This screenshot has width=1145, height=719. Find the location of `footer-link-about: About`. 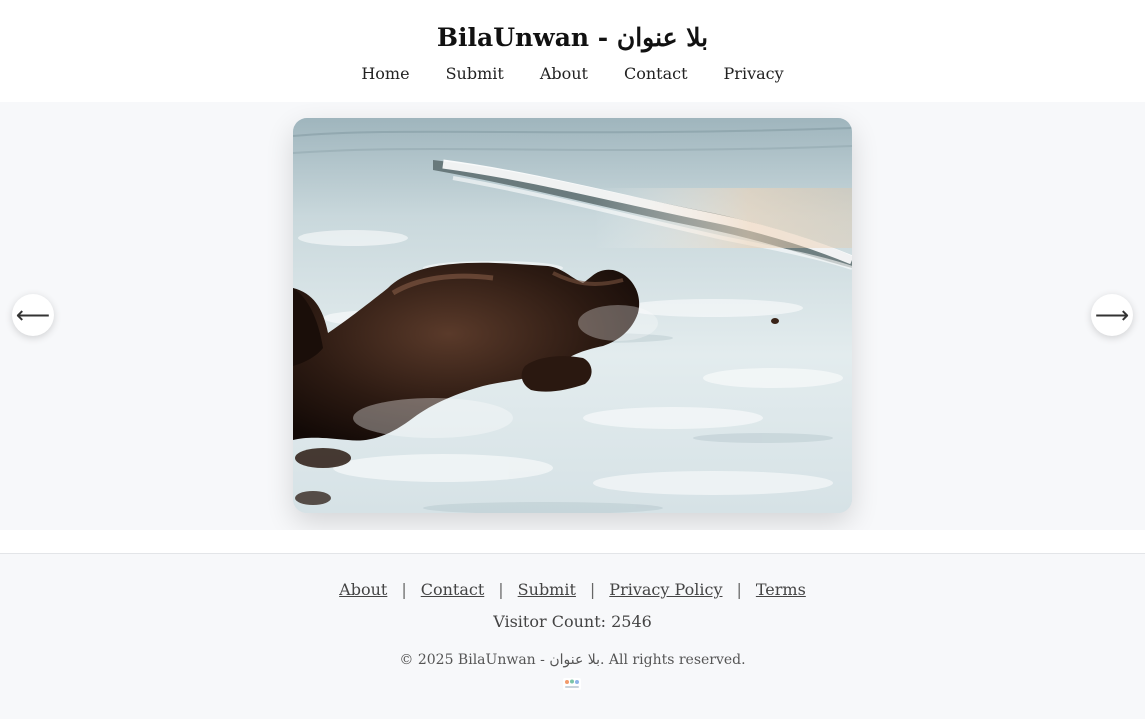

footer-link-about: About is located at coordinates (363, 590).